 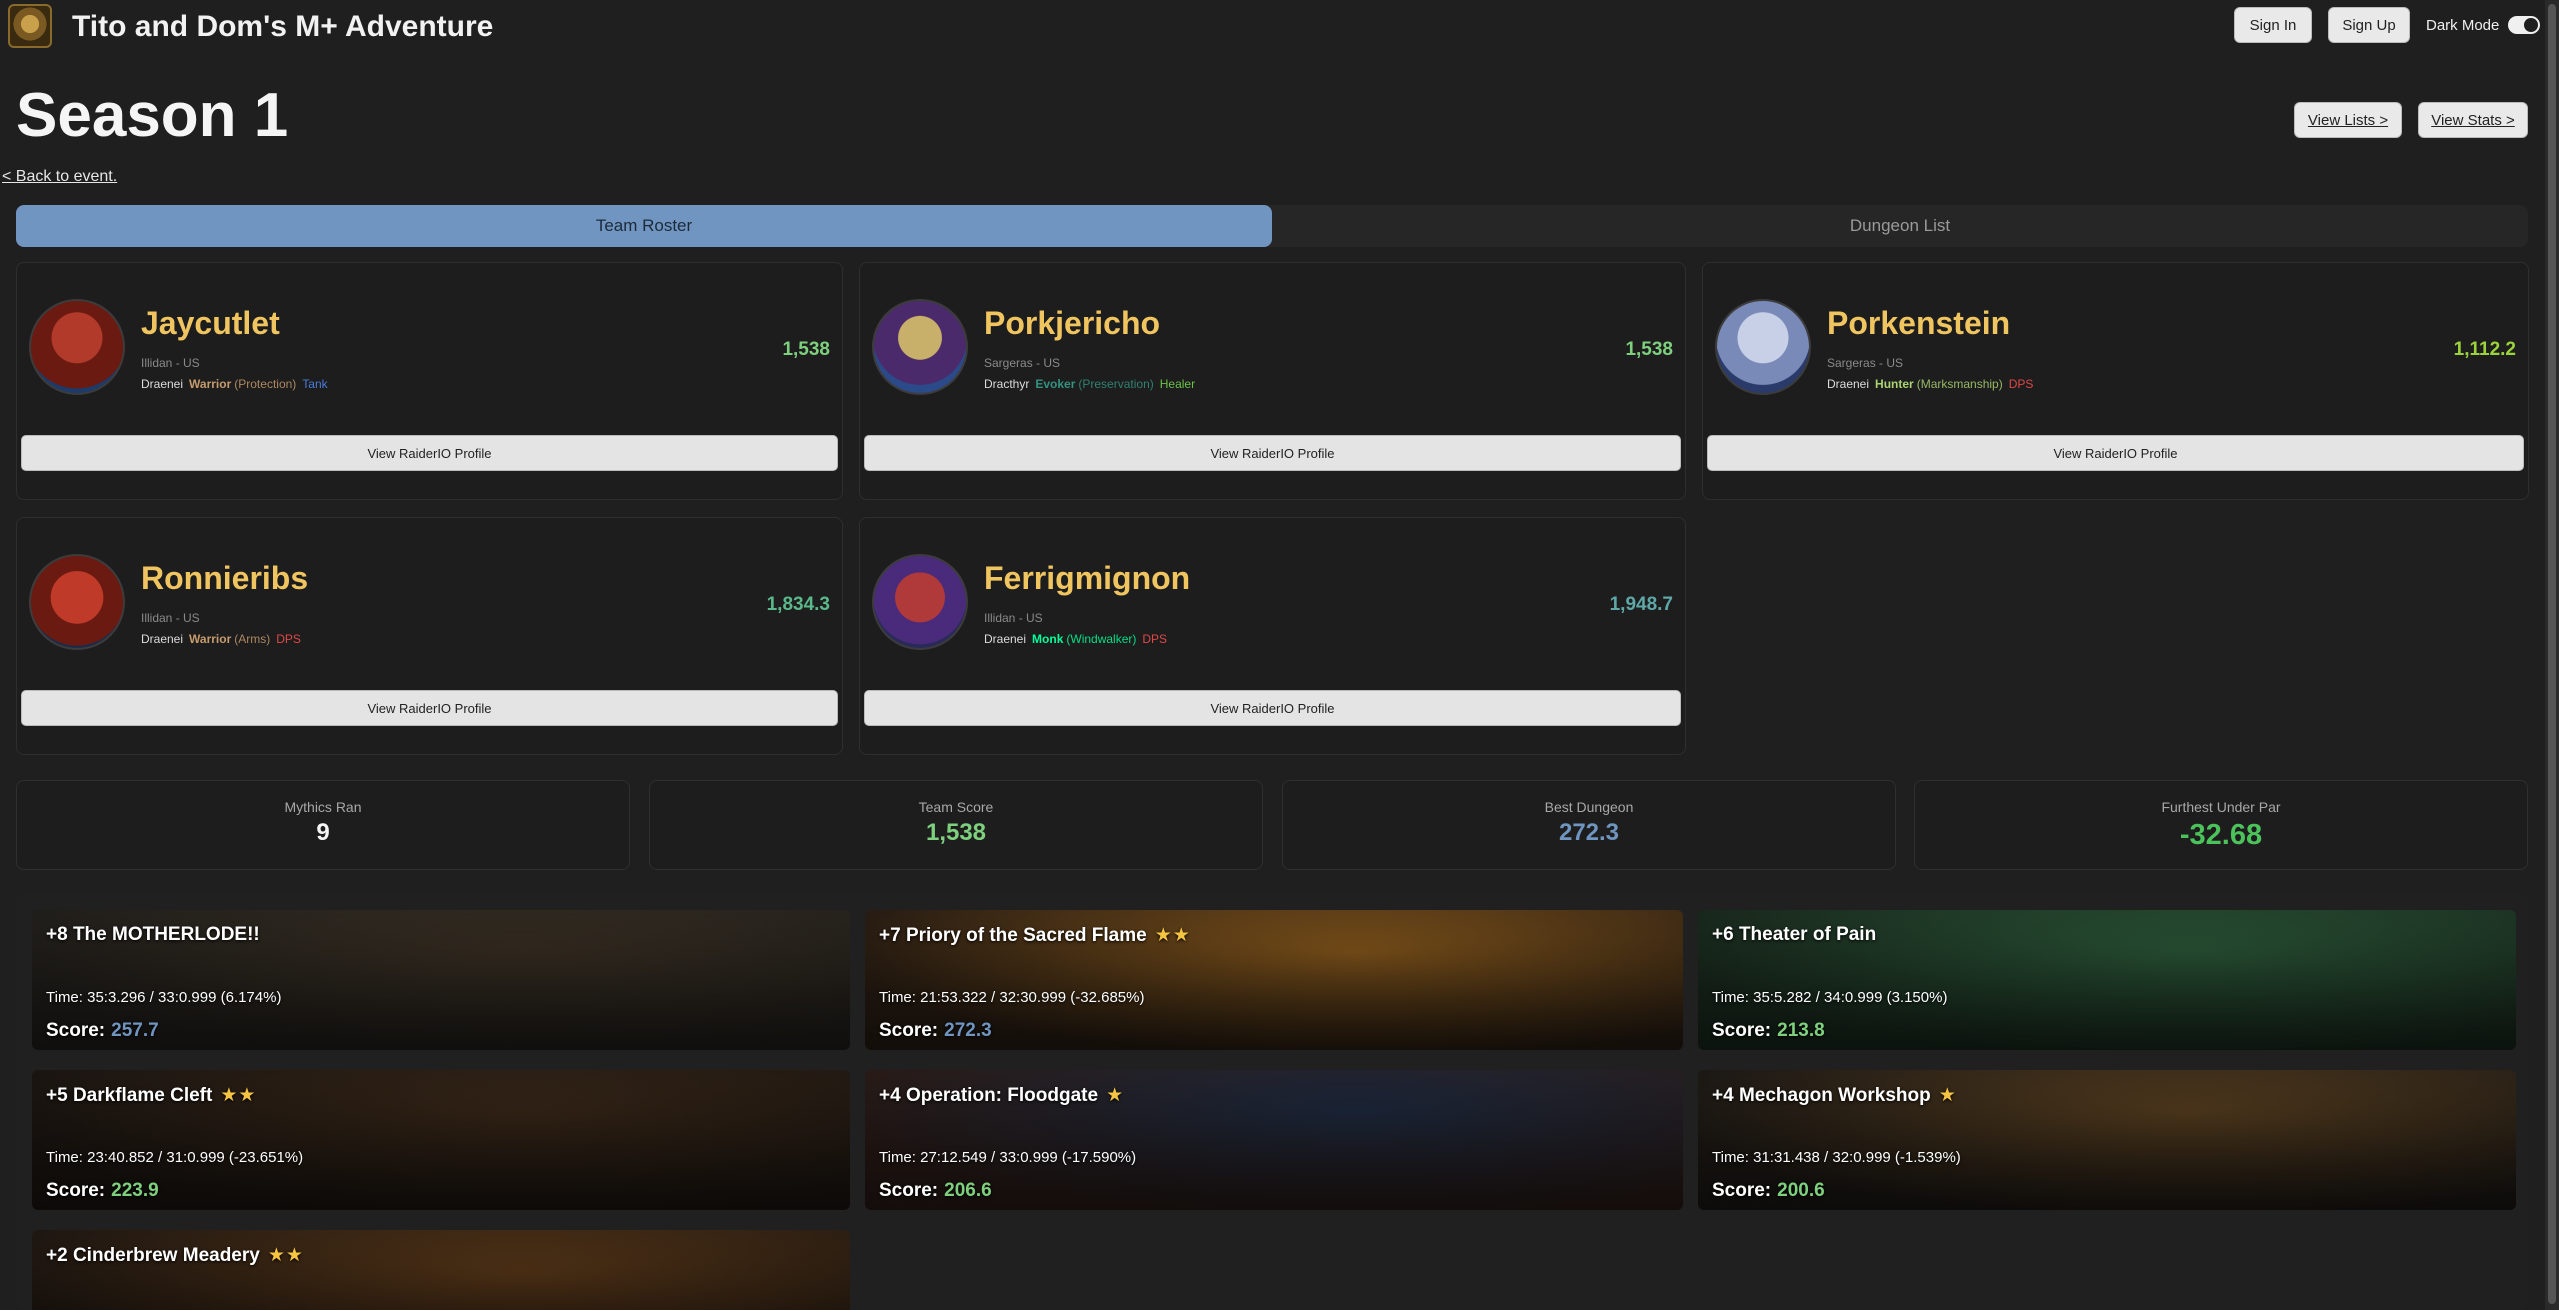 I want to click on character-race: Dracthyr, so click(x=1007, y=384).